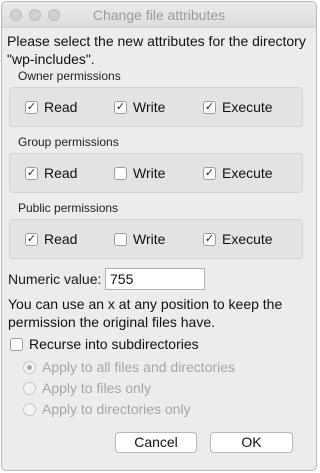 The height and width of the screenshot is (473, 320). I want to click on group-write-checkbox: Write, so click(139, 173).